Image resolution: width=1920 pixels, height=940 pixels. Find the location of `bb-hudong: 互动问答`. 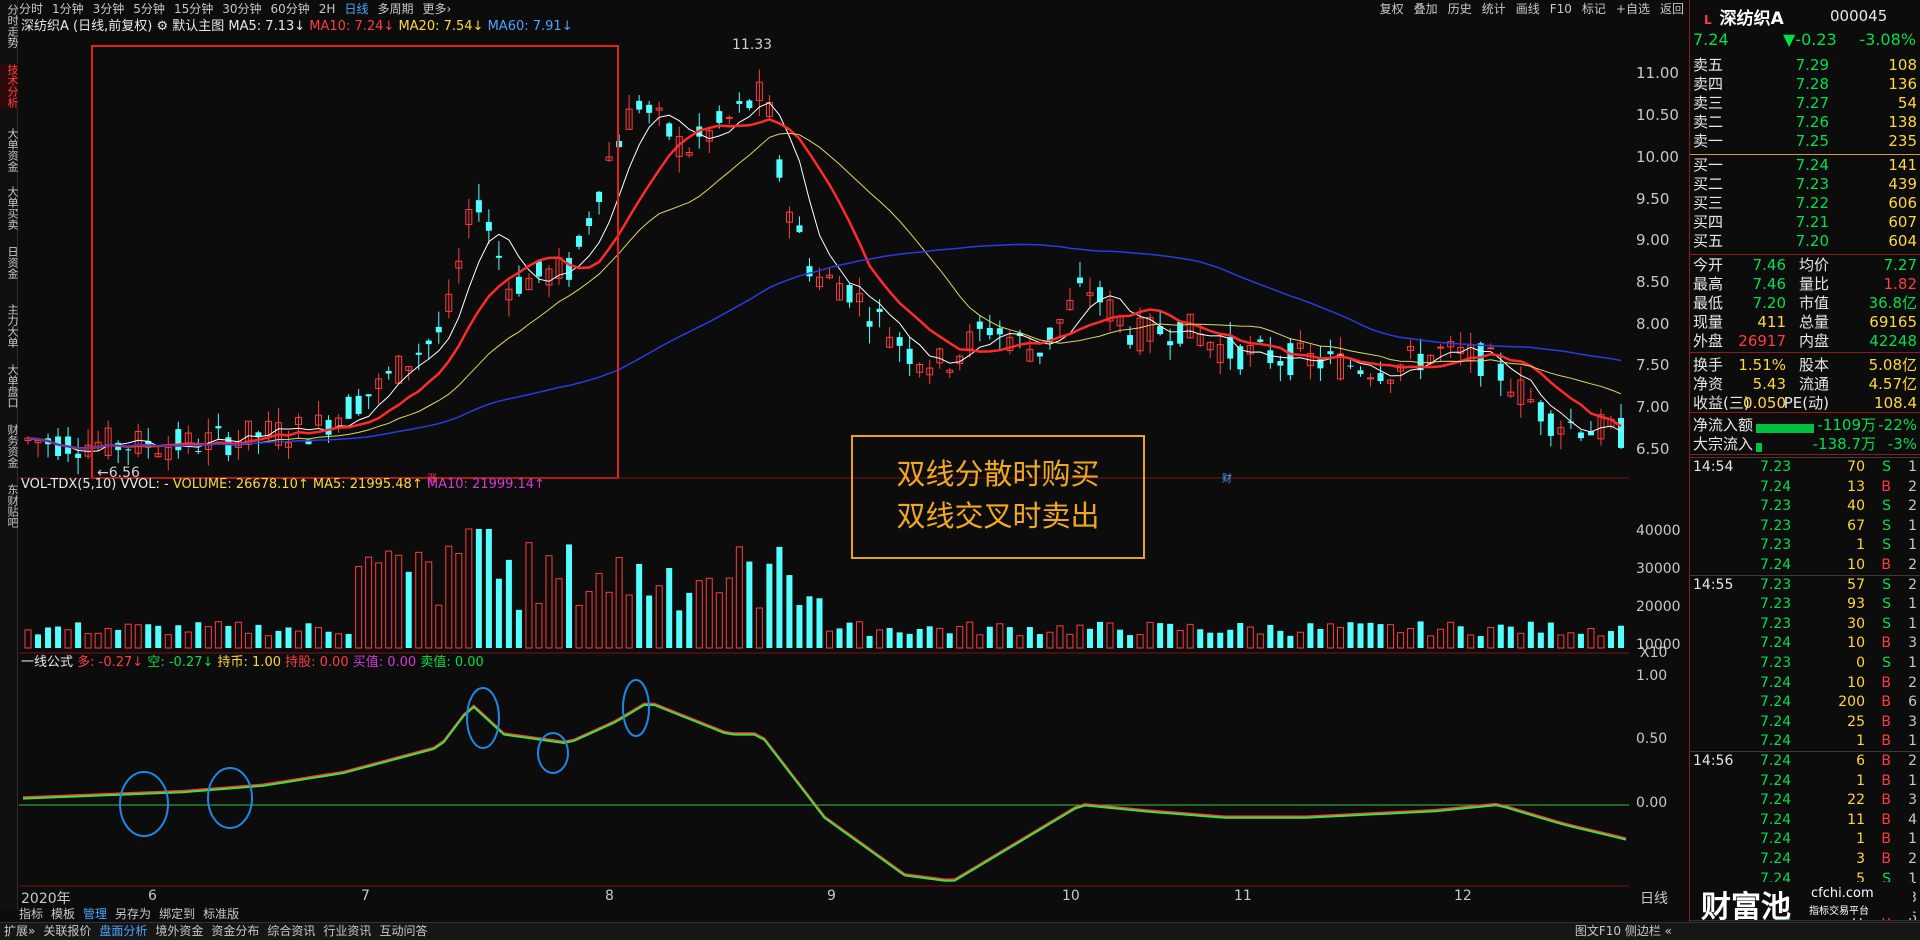

bb-hudong: 互动问答 is located at coordinates (403, 931).